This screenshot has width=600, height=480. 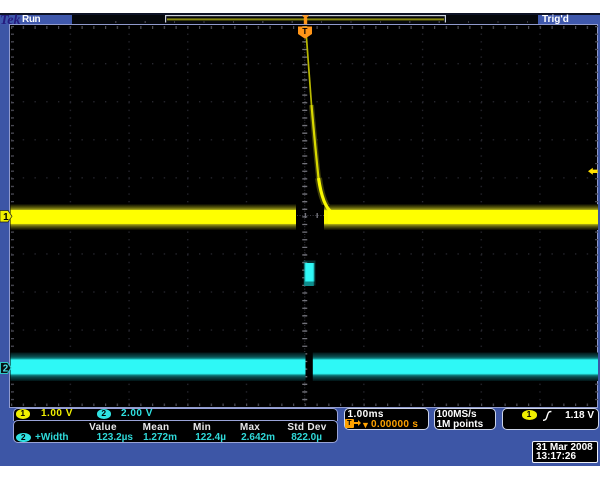 I want to click on svg-text: 2, so click(x=6, y=369).